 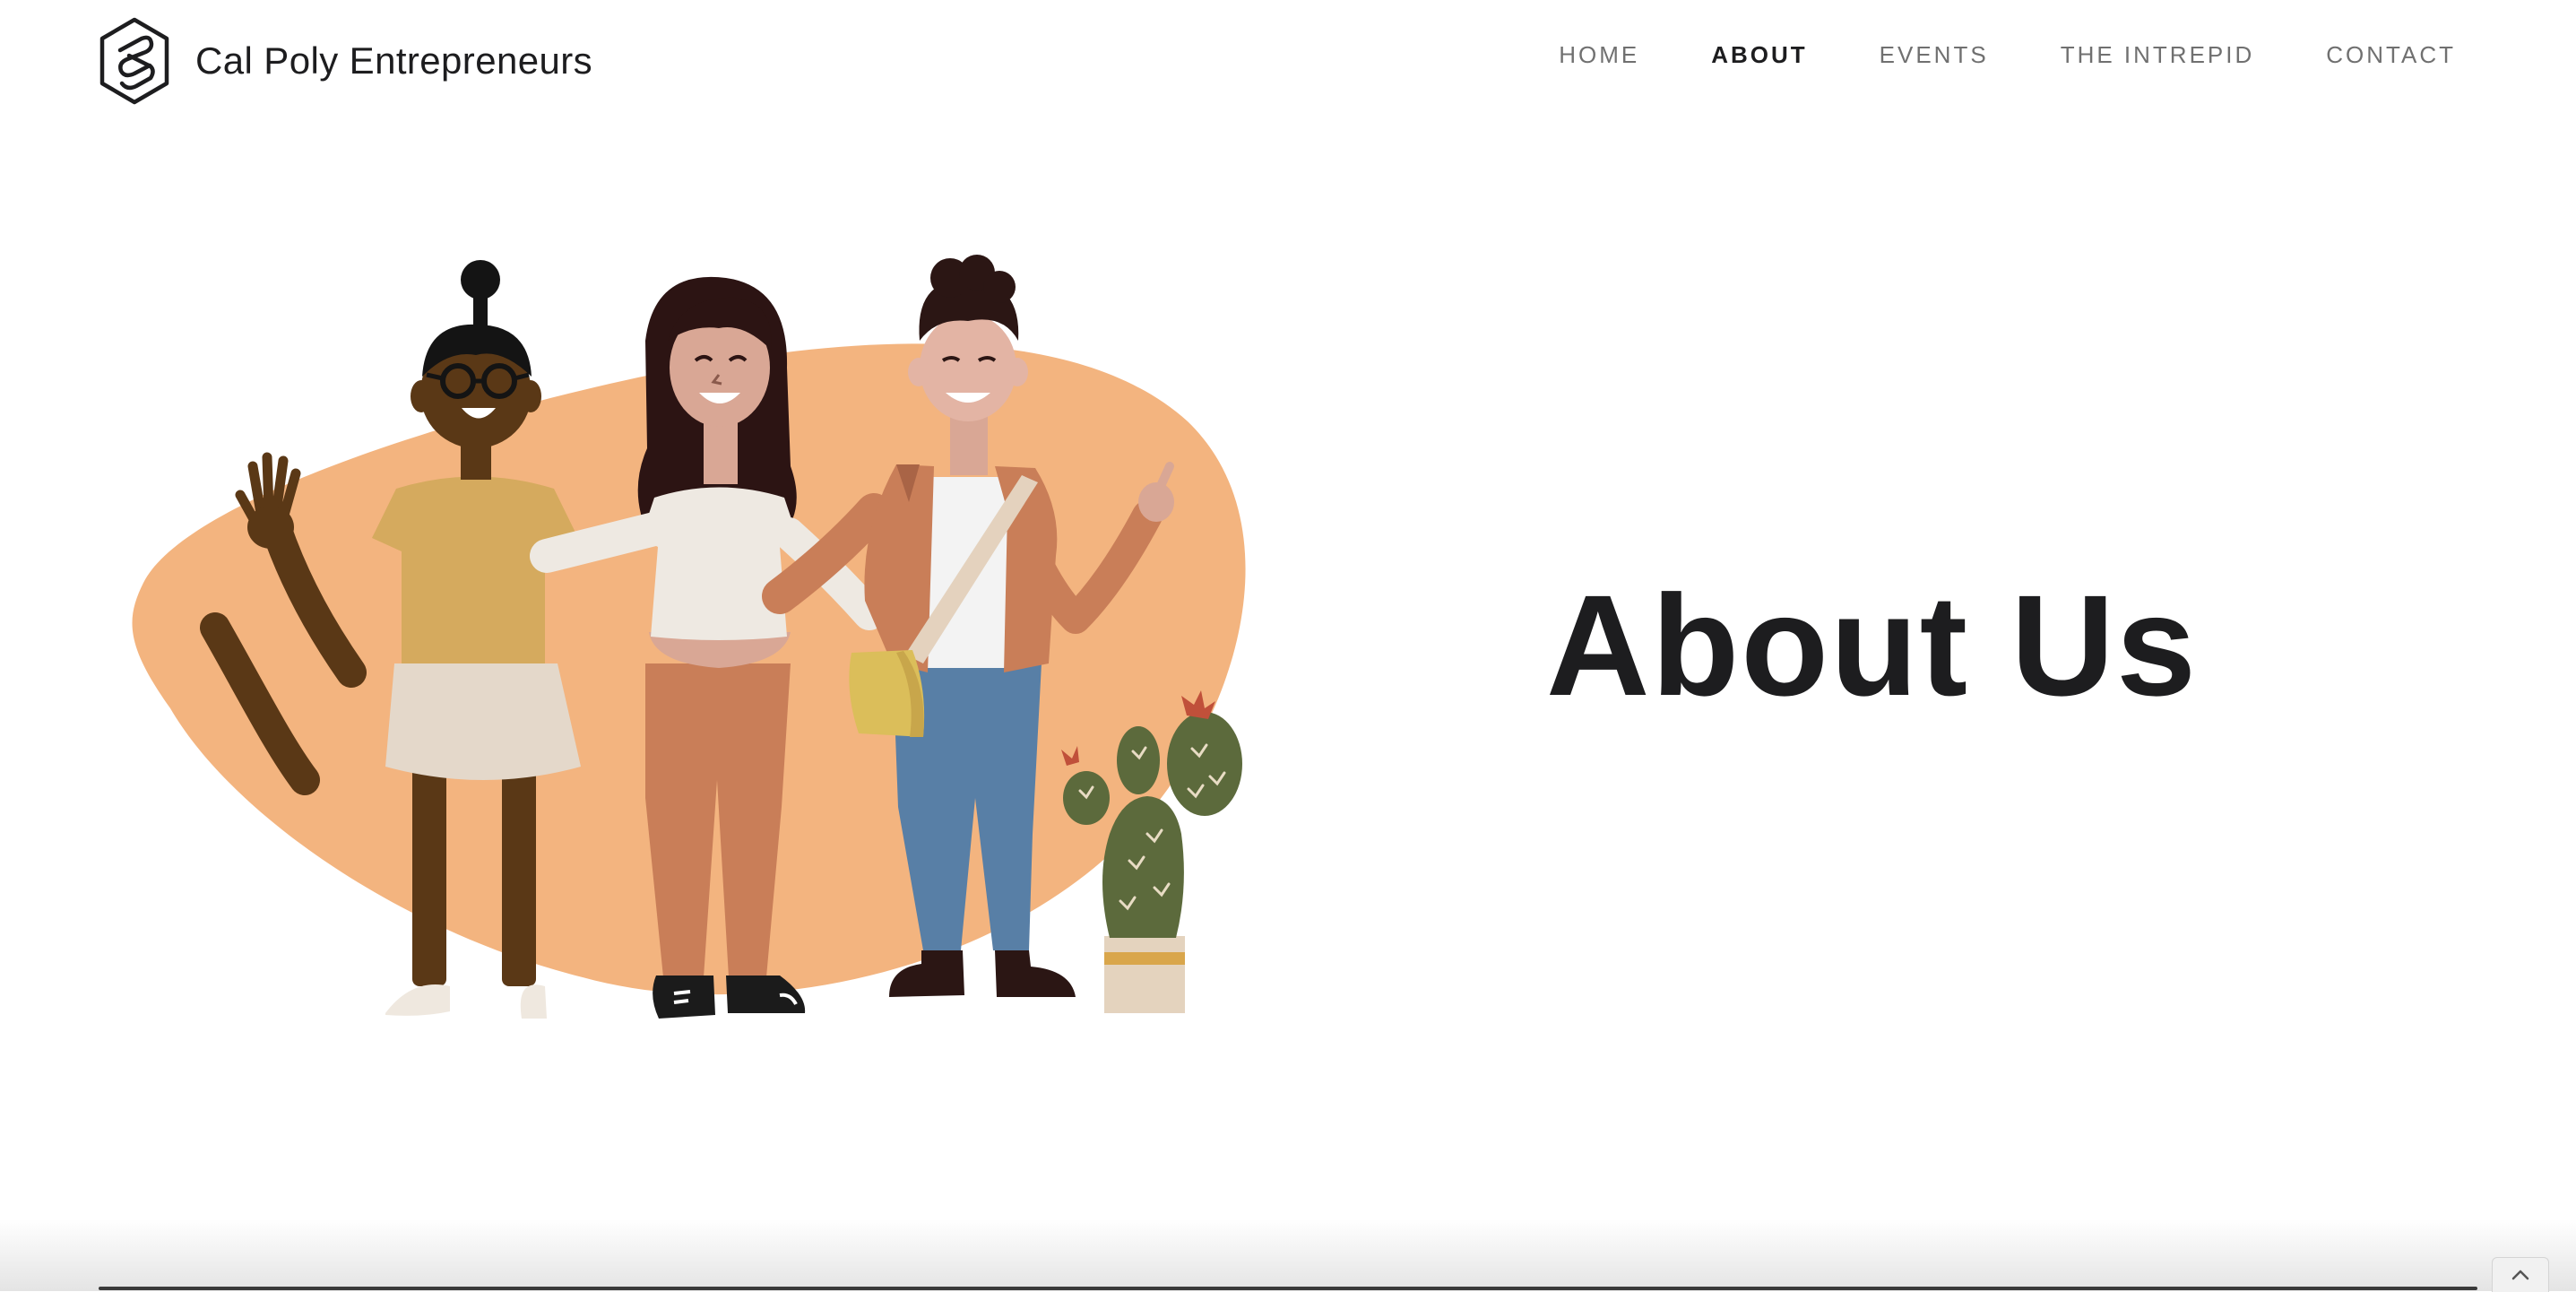 I want to click on back-to-top-button, so click(x=2520, y=1274).